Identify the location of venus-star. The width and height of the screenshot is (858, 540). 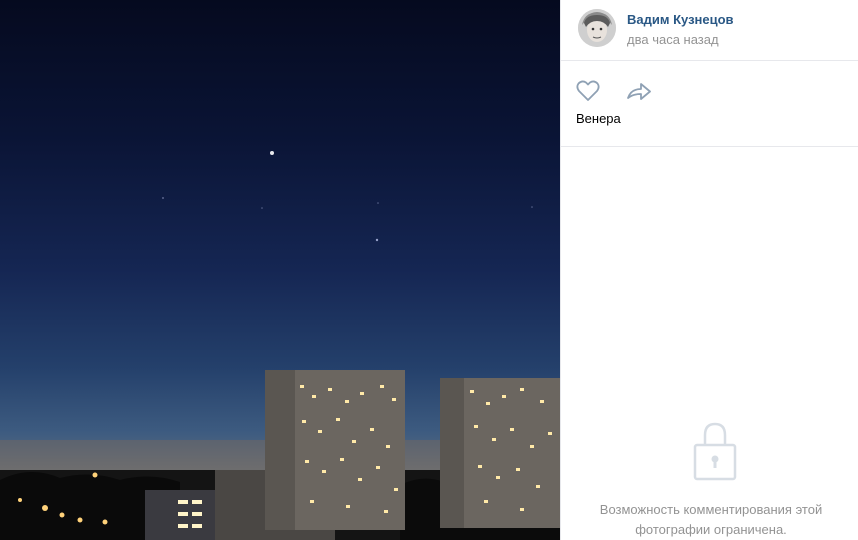
(272, 153).